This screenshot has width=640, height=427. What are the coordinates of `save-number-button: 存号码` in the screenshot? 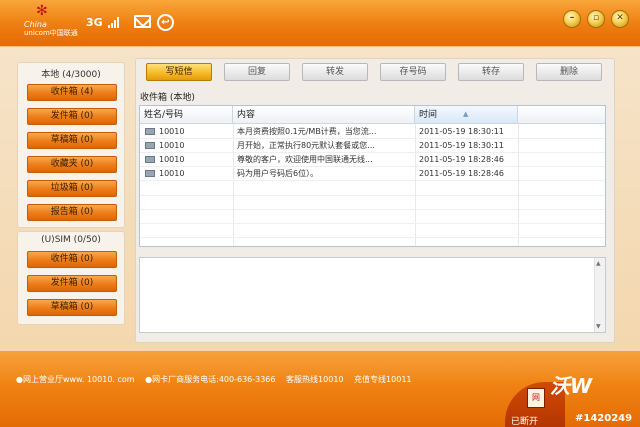 It's located at (413, 72).